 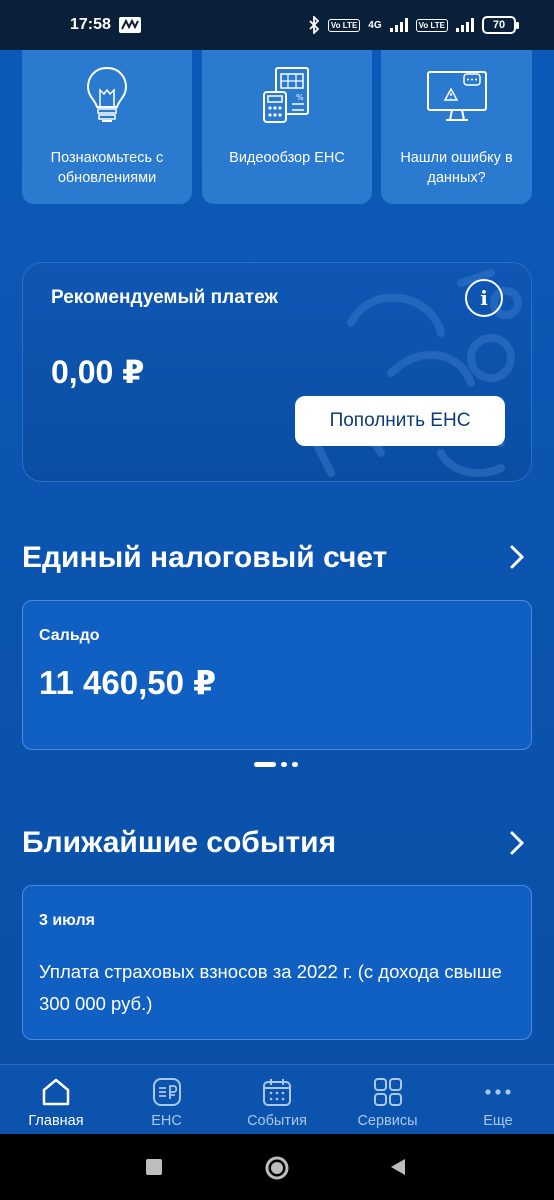 I want to click on battery-level: 70, so click(x=499, y=25).